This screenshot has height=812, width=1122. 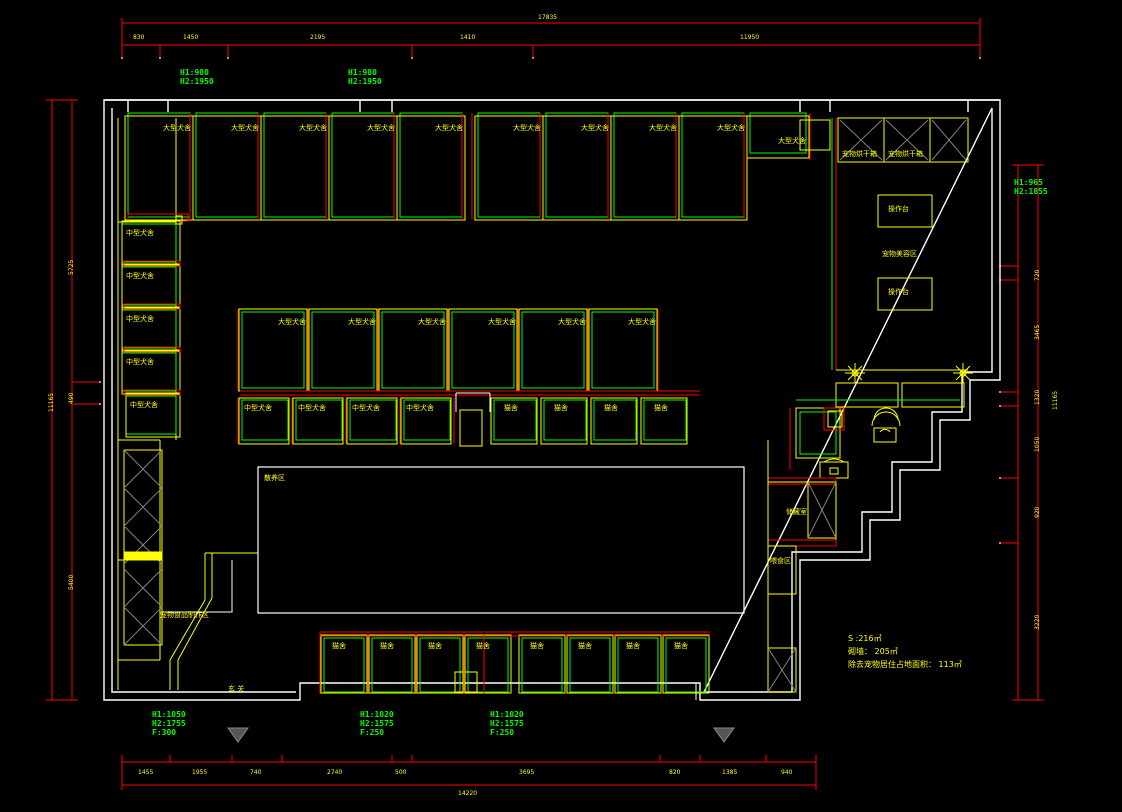 I want to click on label-dryer-1: 宠物烘干箱, so click(x=859, y=154).